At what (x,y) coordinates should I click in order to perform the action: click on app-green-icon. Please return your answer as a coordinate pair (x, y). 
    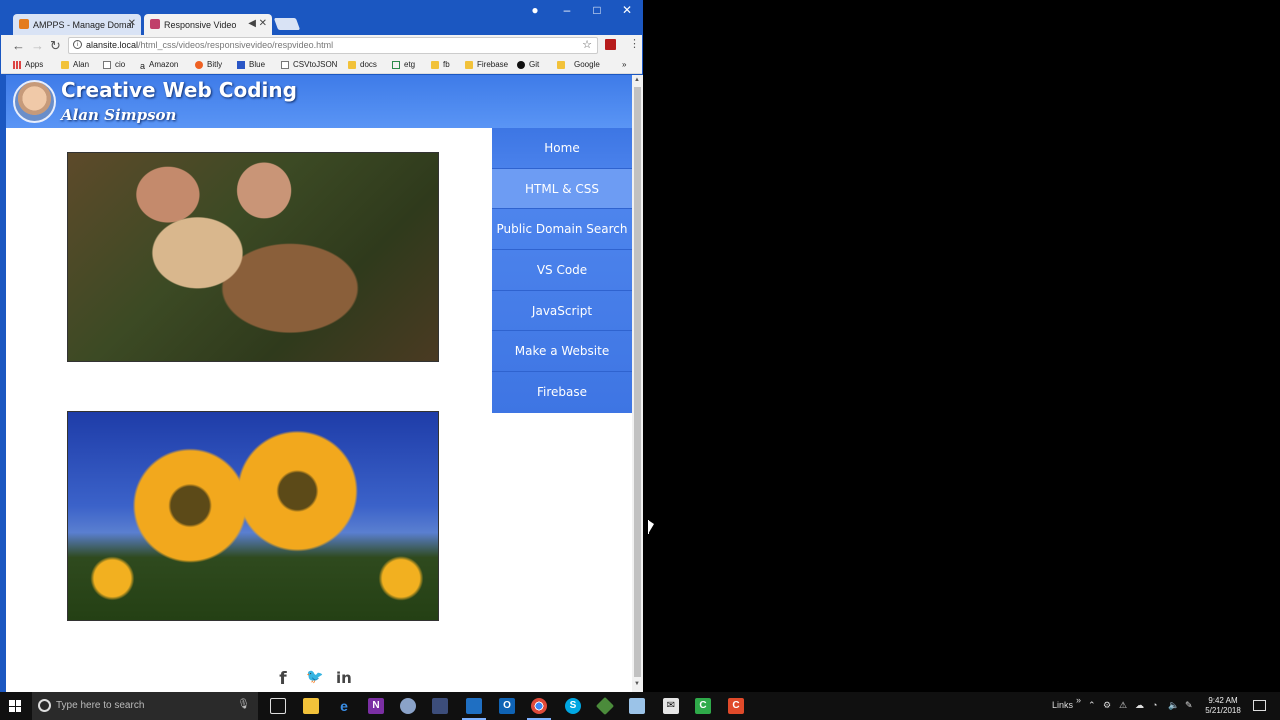
    Looking at the image, I should click on (605, 706).